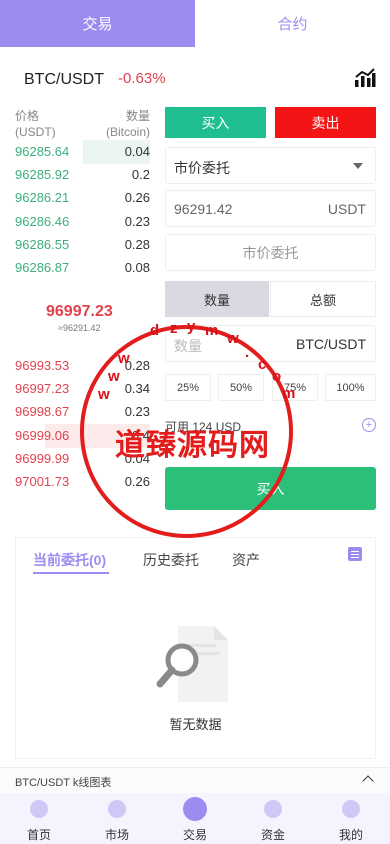  I want to click on nav-market: 市场, so click(117, 818).